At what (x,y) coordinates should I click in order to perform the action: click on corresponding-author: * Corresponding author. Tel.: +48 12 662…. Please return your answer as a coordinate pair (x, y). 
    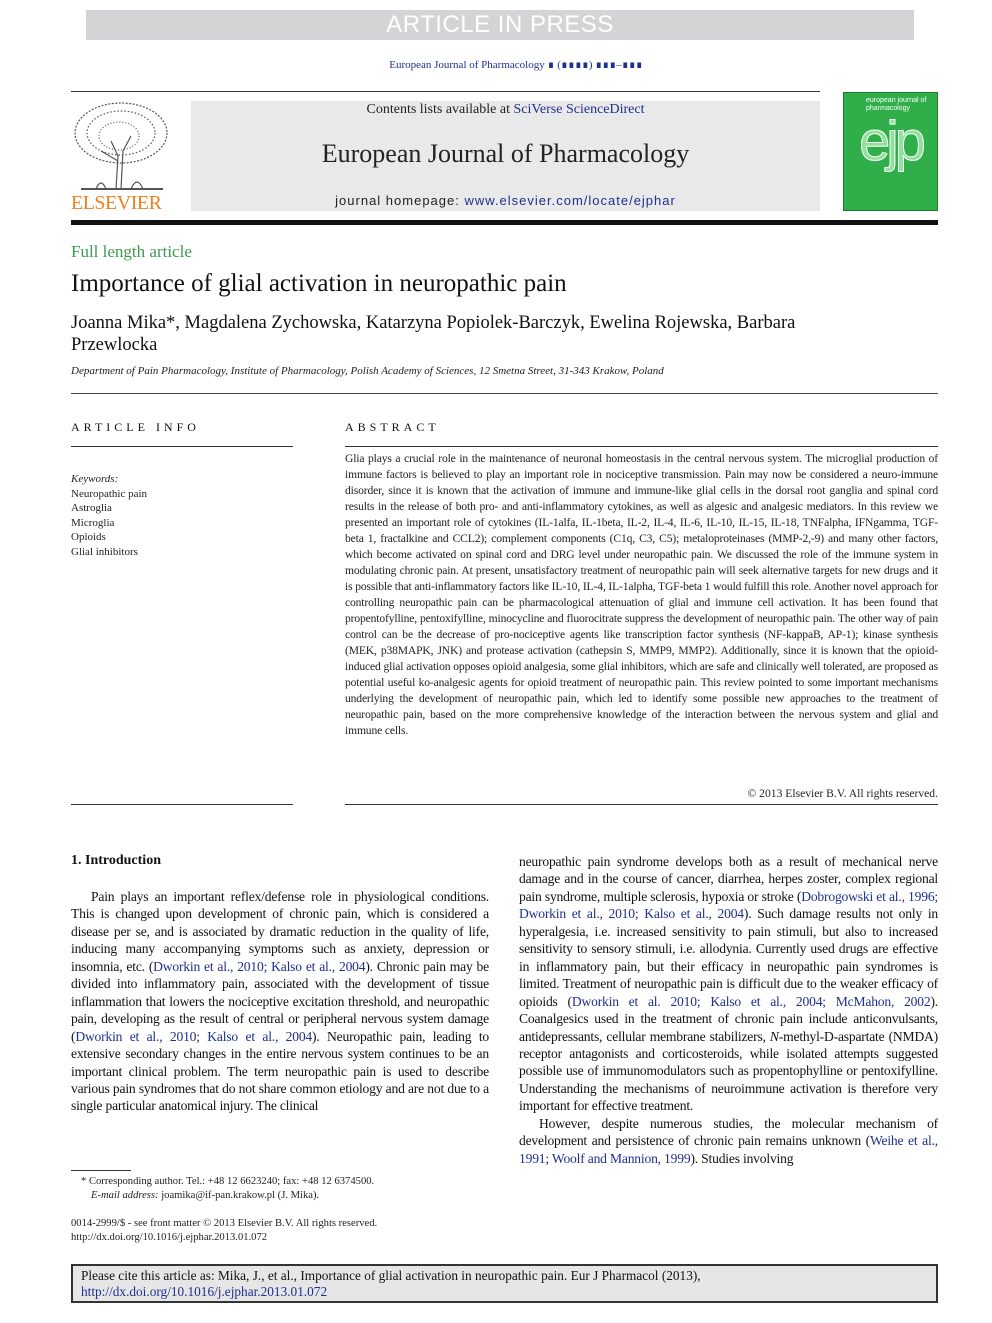
    Looking at the image, I should click on (228, 1181).